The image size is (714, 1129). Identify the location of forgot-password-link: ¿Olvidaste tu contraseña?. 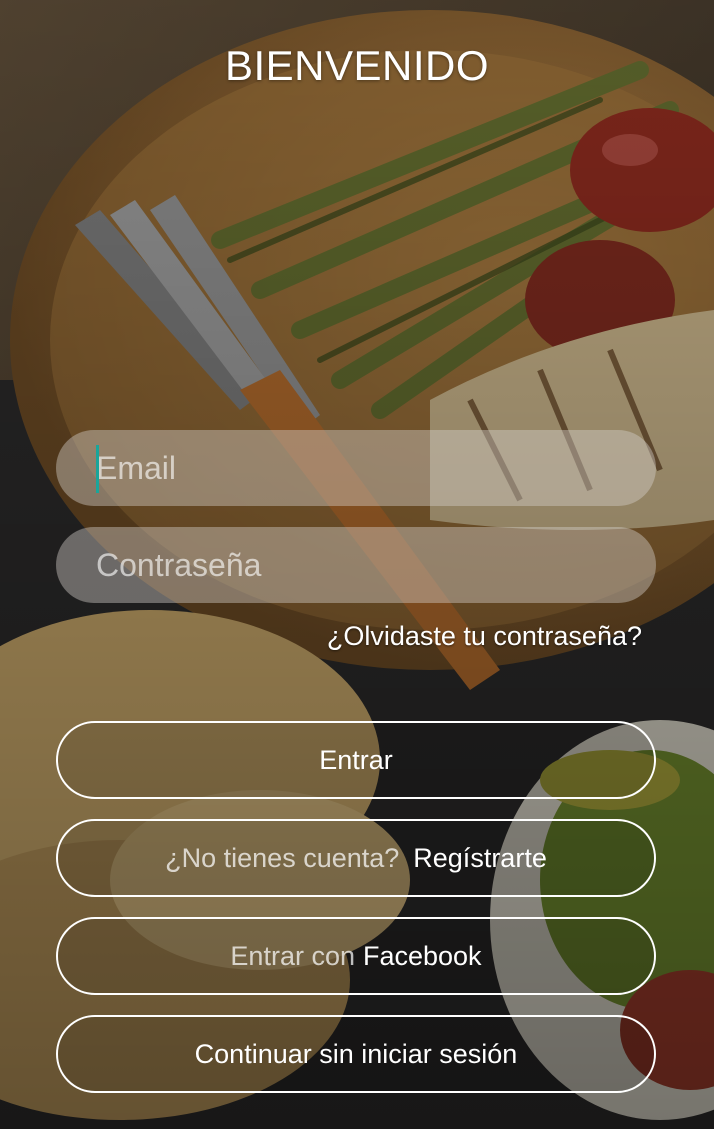
(484, 636).